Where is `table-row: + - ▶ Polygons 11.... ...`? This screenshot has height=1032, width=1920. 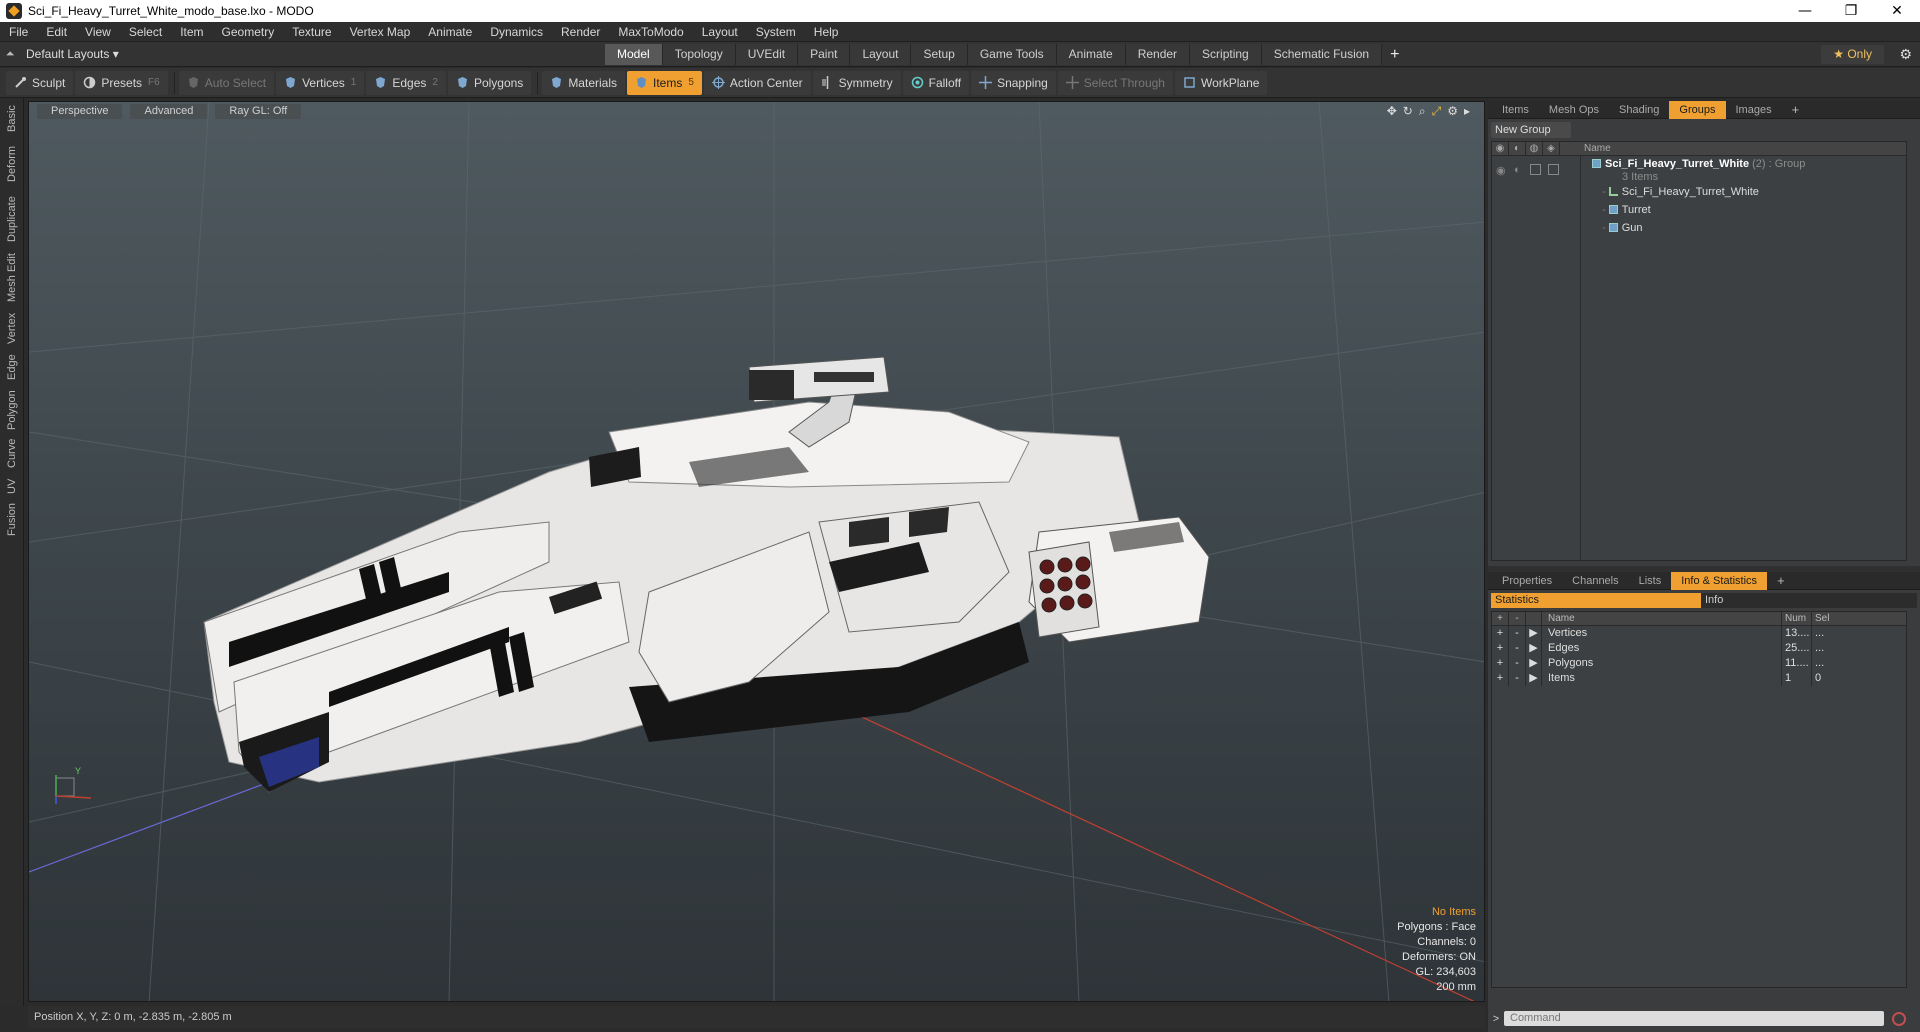
table-row: + - ▶ Polygons 11.... ... is located at coordinates (1699, 663).